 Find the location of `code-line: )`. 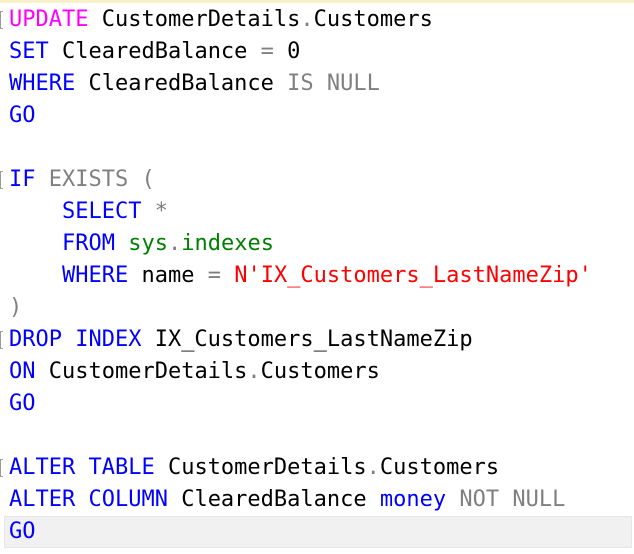

code-line: ) is located at coordinates (15, 308).